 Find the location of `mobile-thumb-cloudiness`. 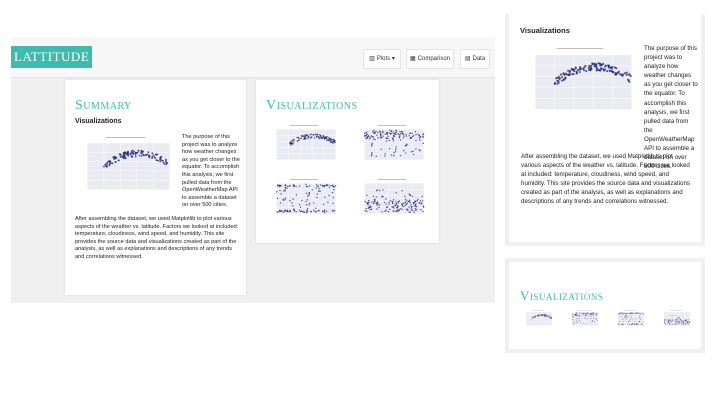

mobile-thumb-cloudiness is located at coordinates (630, 319).